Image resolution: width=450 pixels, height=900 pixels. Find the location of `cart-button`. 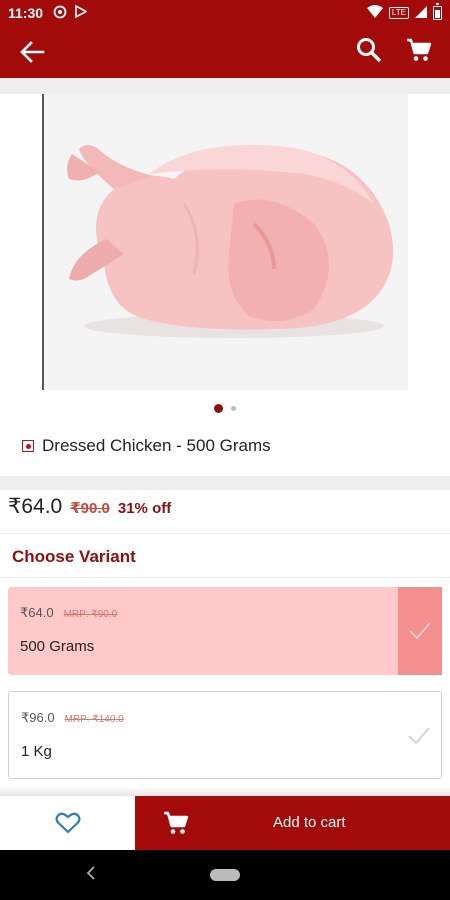

cart-button is located at coordinates (419, 52).